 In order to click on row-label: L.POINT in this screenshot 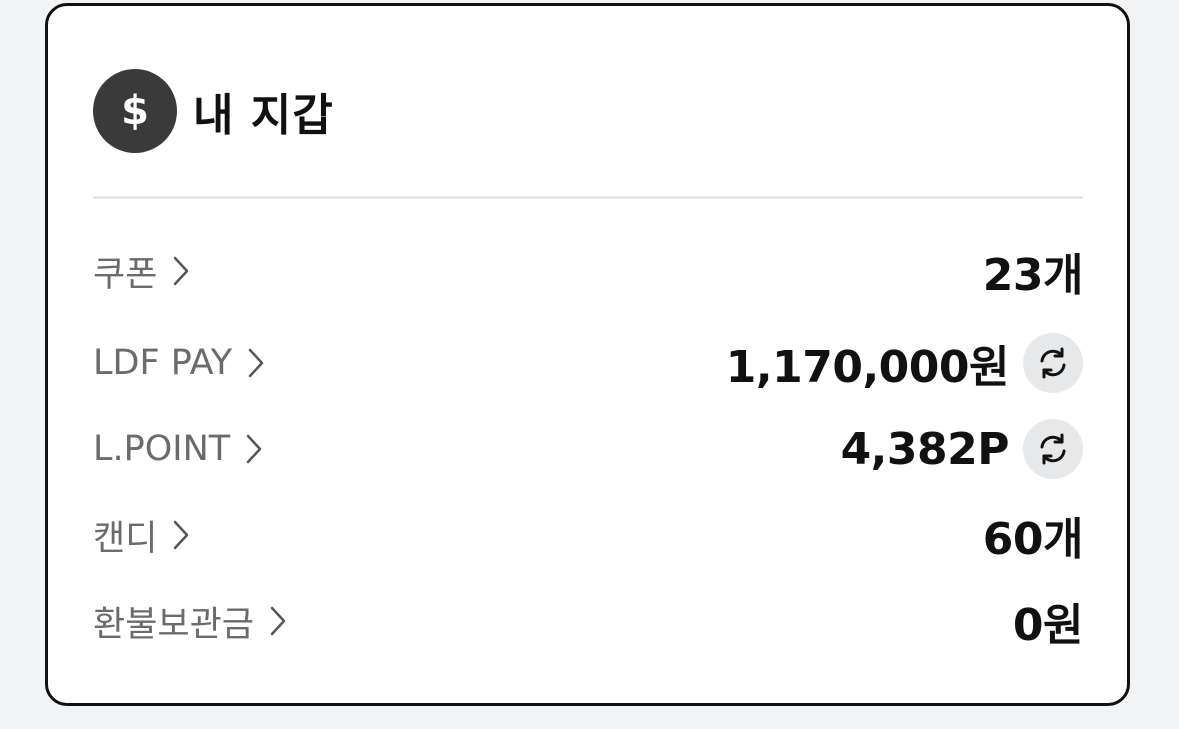, I will do `click(162, 449)`.